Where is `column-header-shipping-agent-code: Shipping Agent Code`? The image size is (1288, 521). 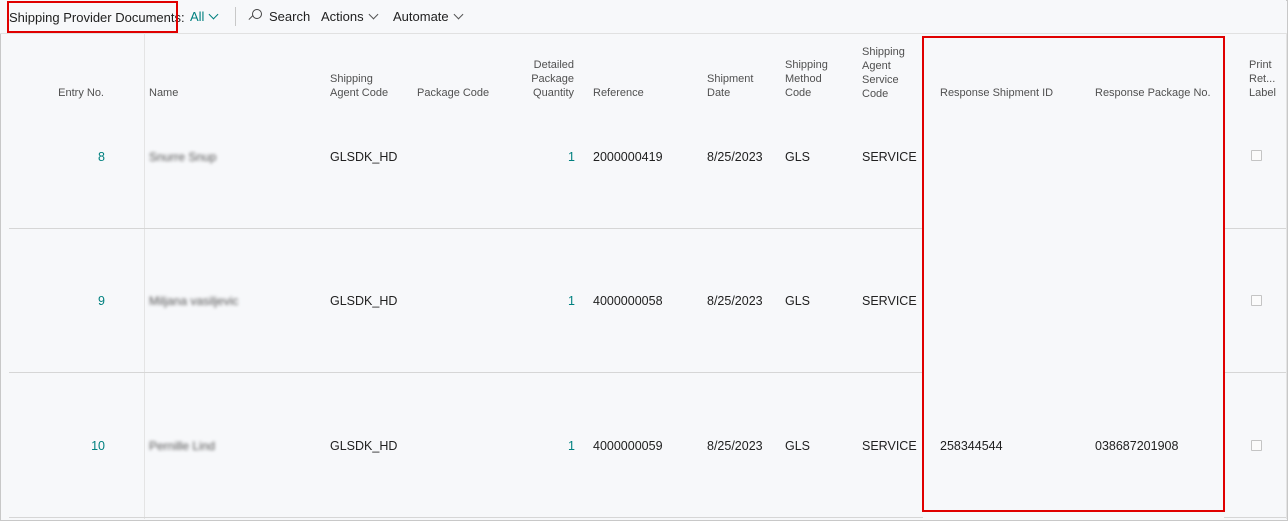
column-header-shipping-agent-code: Shipping Agent Code is located at coordinates (359, 86).